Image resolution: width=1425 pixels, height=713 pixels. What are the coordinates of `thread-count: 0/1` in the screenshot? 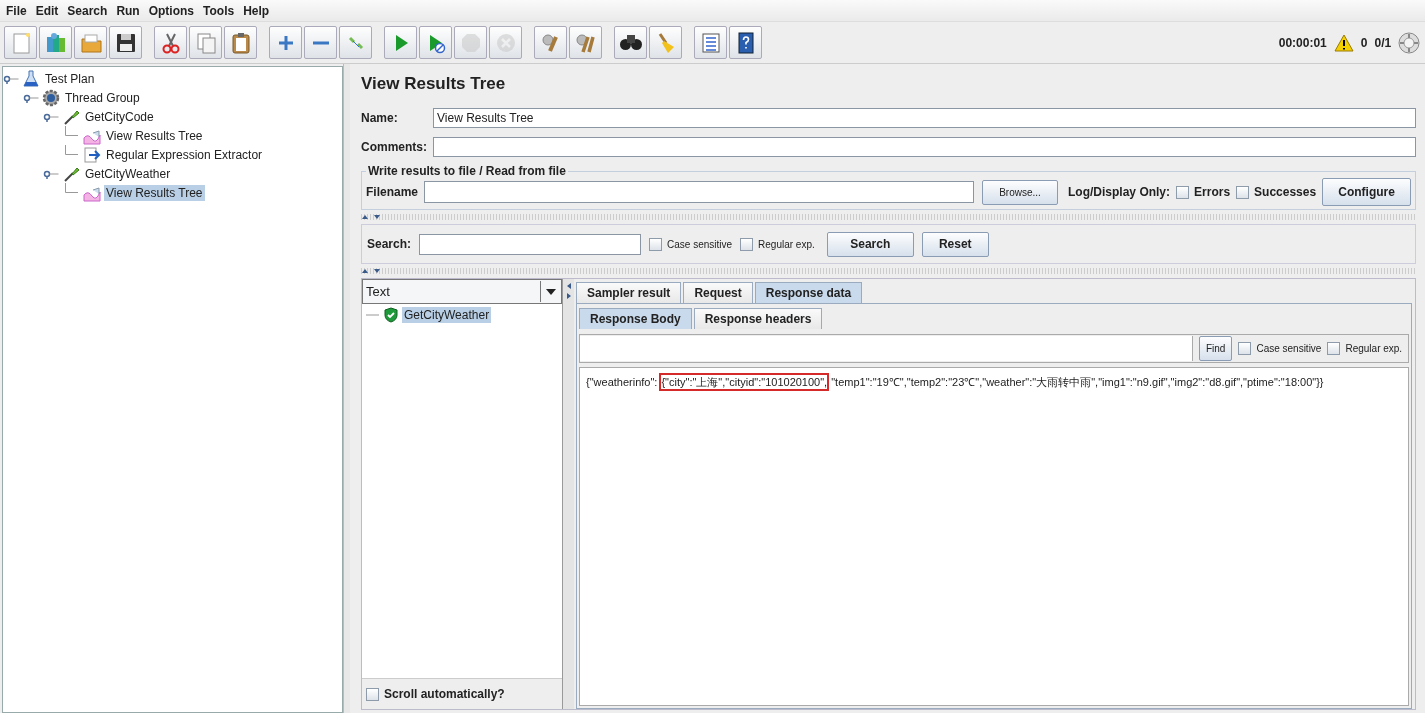 It's located at (1383, 42).